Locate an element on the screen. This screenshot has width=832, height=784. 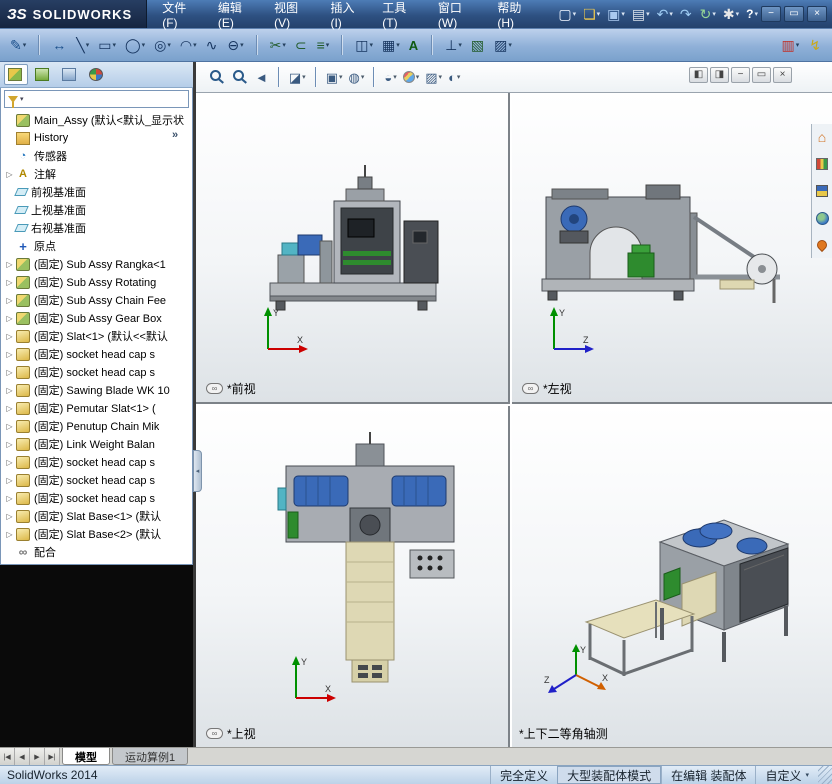
display-style-button: ◍ ▾ is located at coordinates (357, 77).